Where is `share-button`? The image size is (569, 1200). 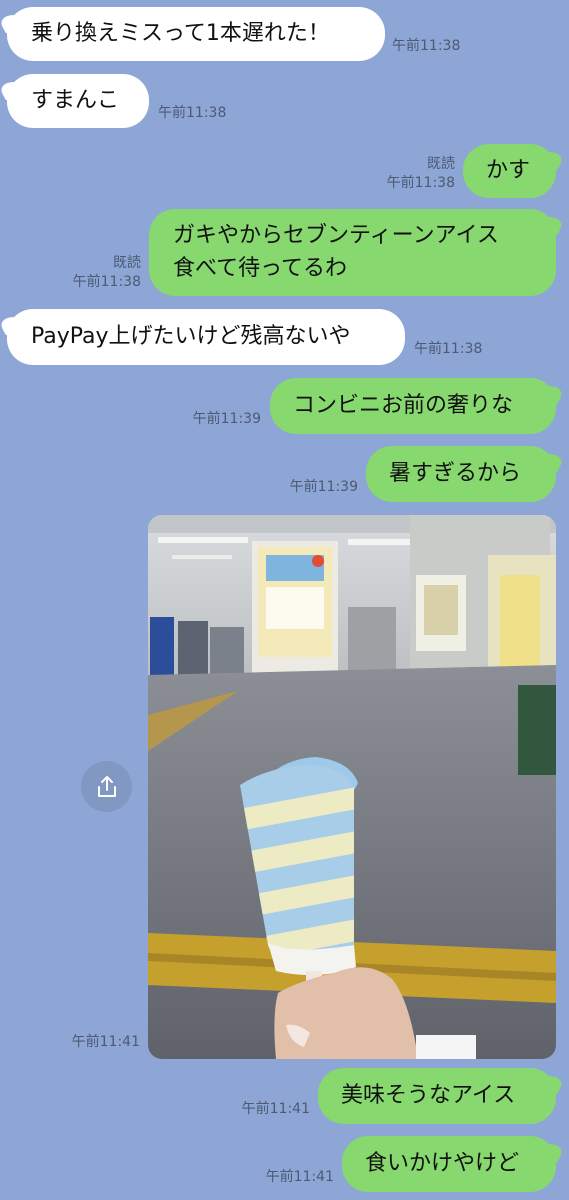 share-button is located at coordinates (106, 786).